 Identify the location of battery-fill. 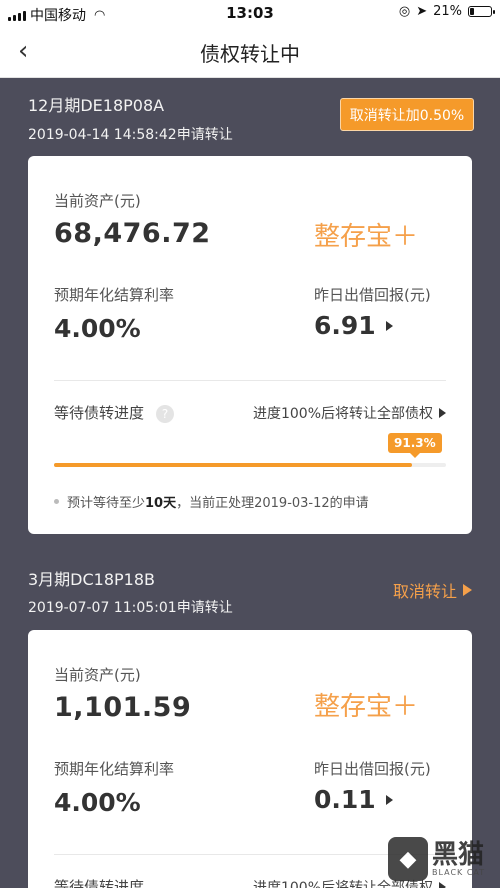
(472, 11).